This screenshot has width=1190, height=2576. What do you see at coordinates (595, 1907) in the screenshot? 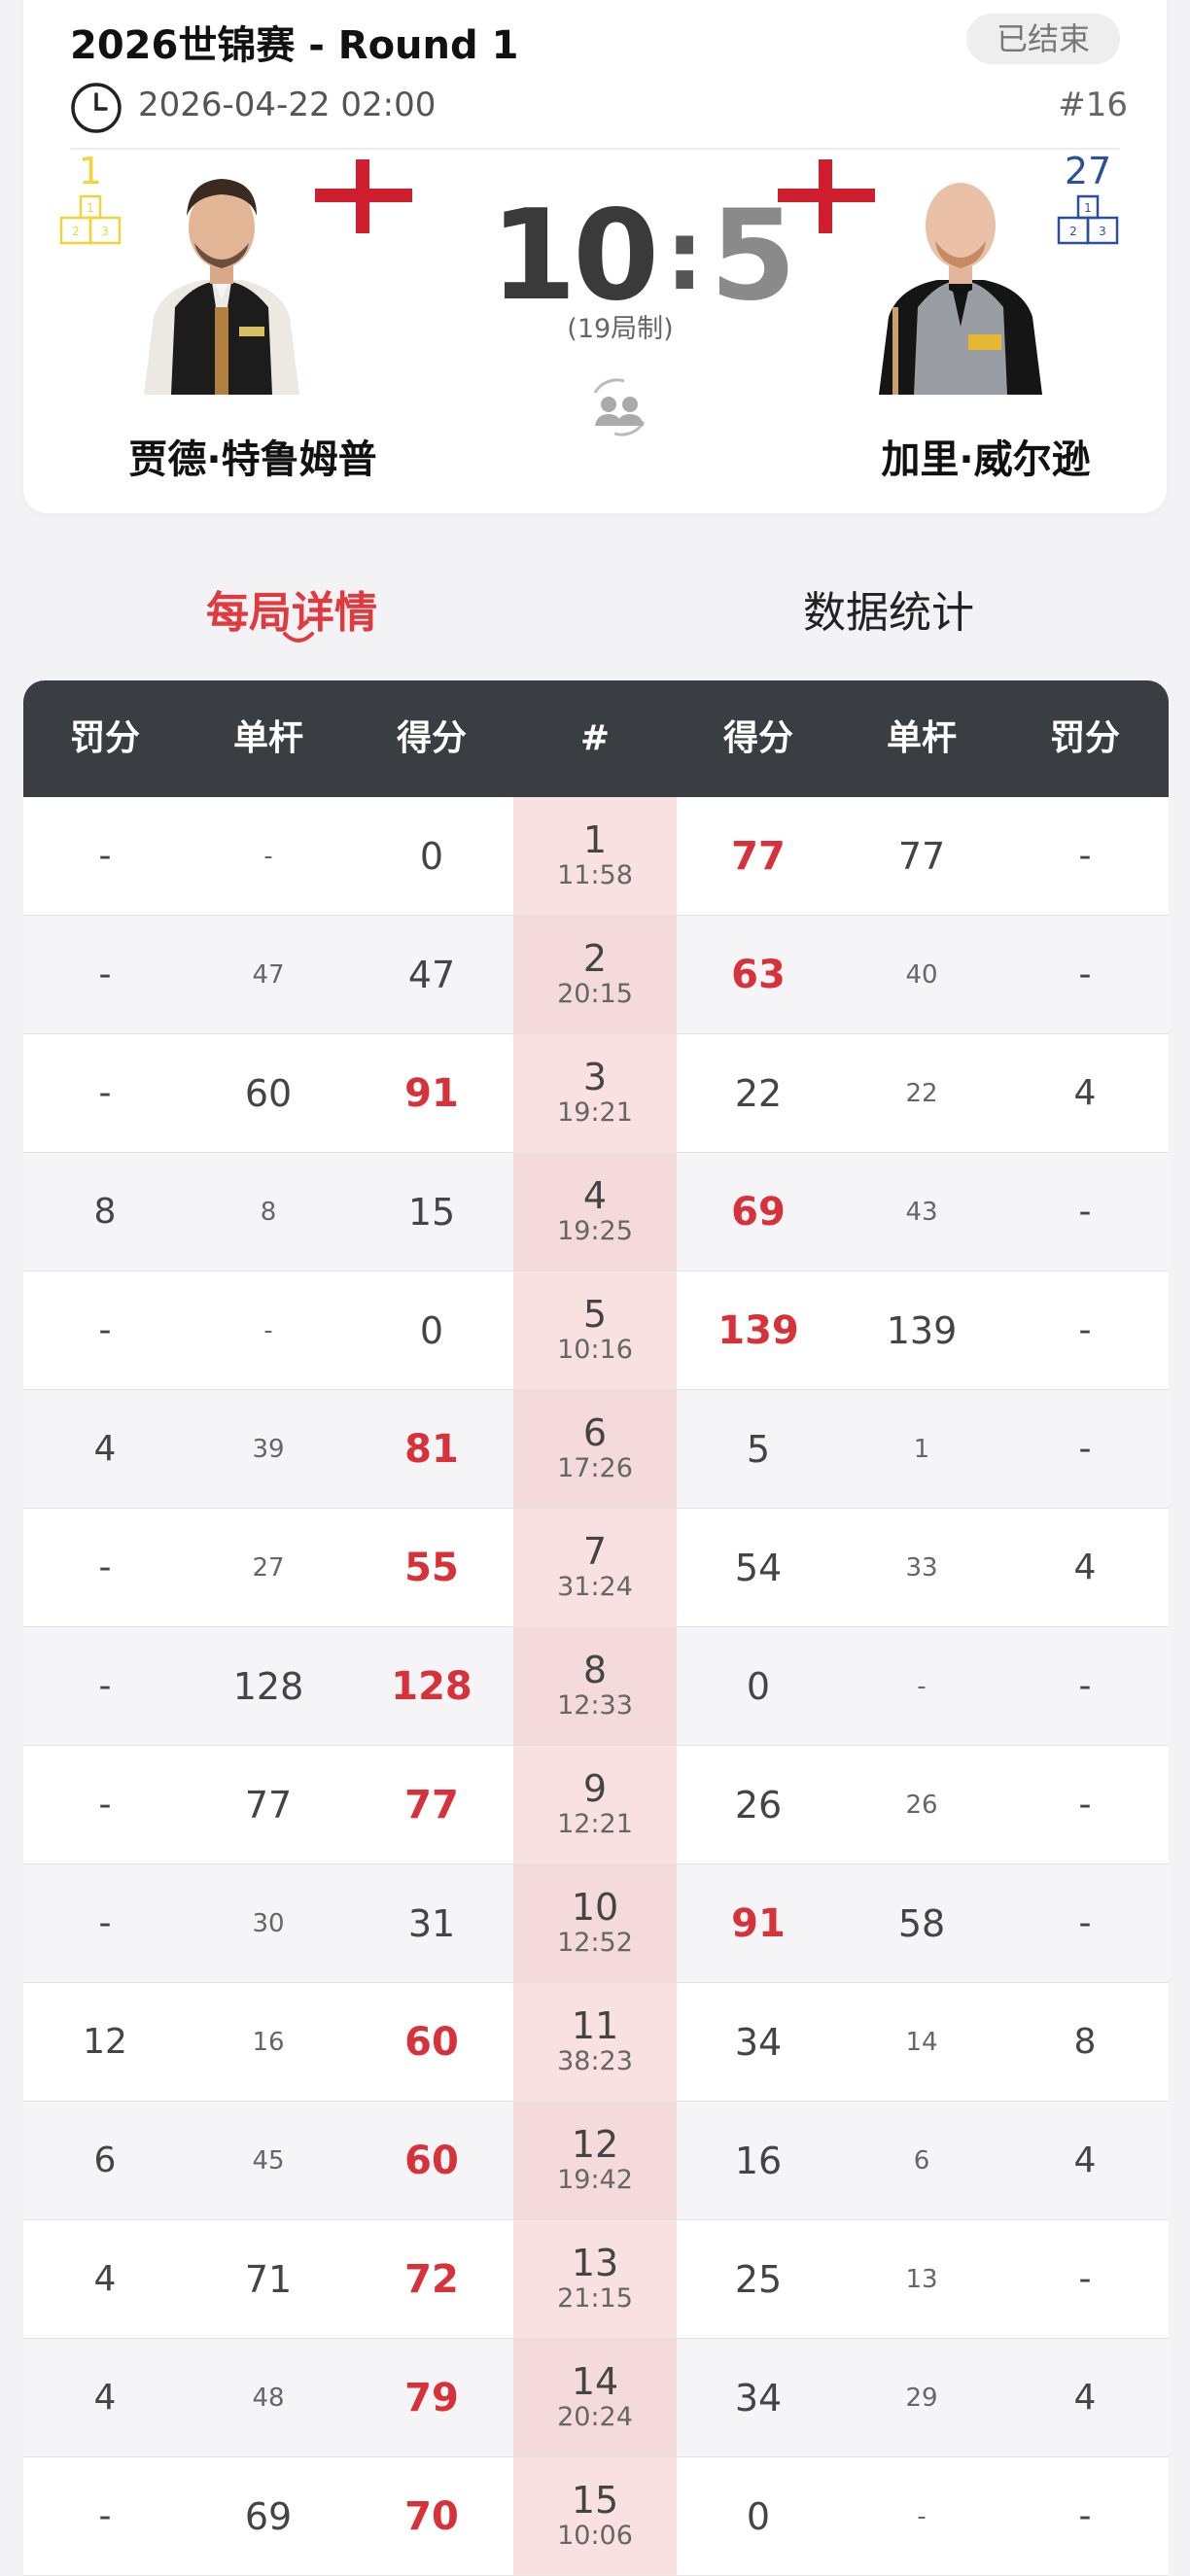
I see `frame-number: 10` at bounding box center [595, 1907].